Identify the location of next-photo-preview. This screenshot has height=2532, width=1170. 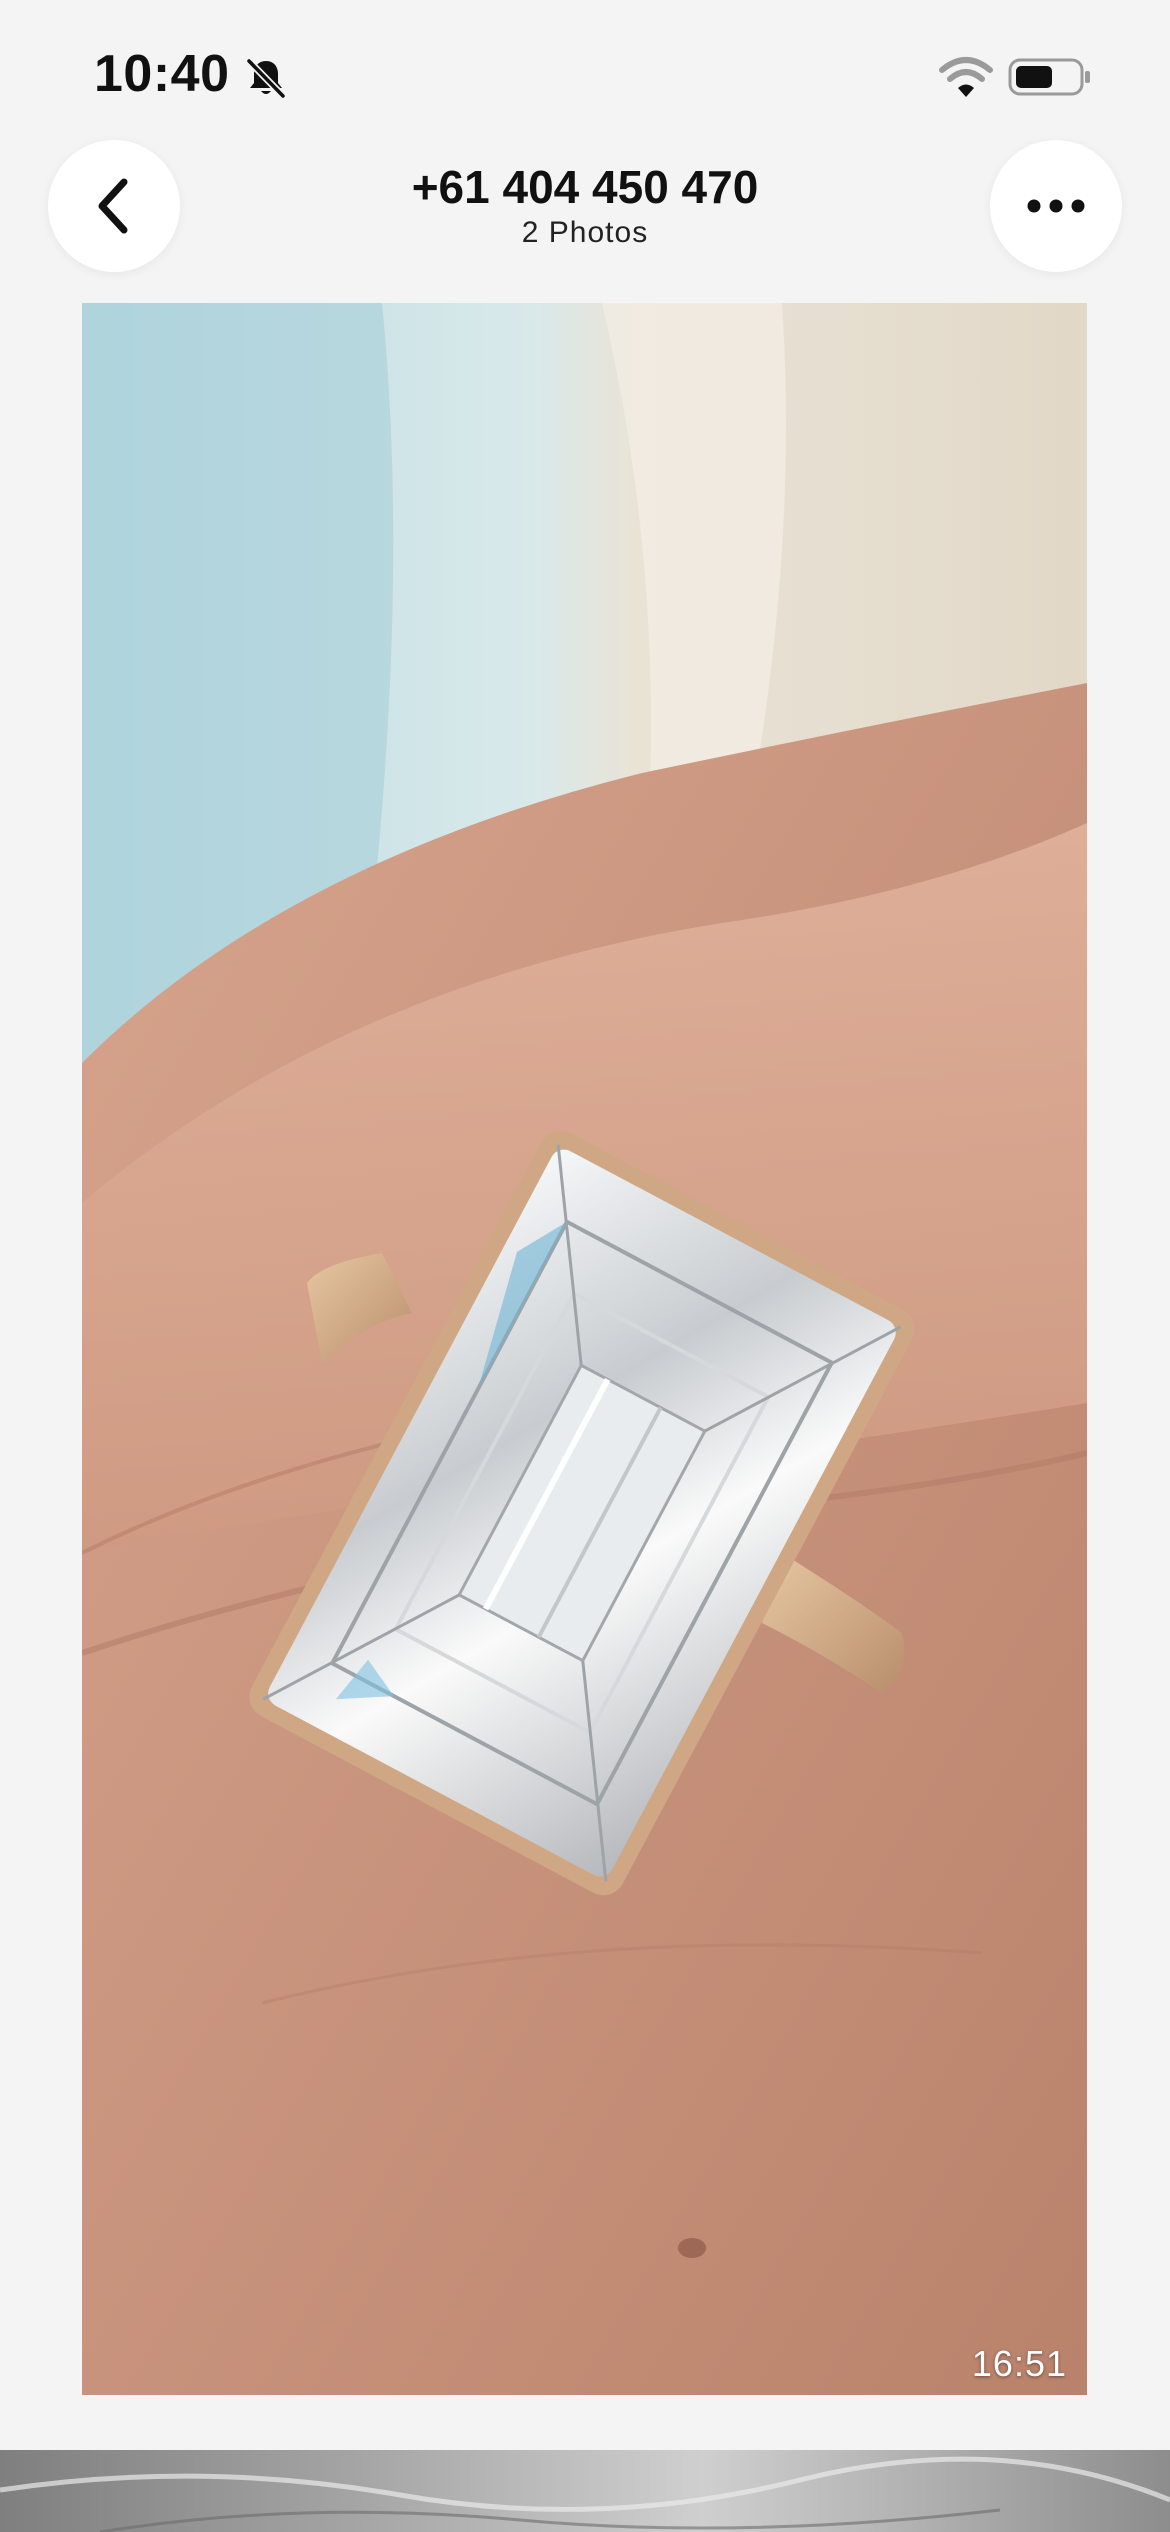
(585, 2491).